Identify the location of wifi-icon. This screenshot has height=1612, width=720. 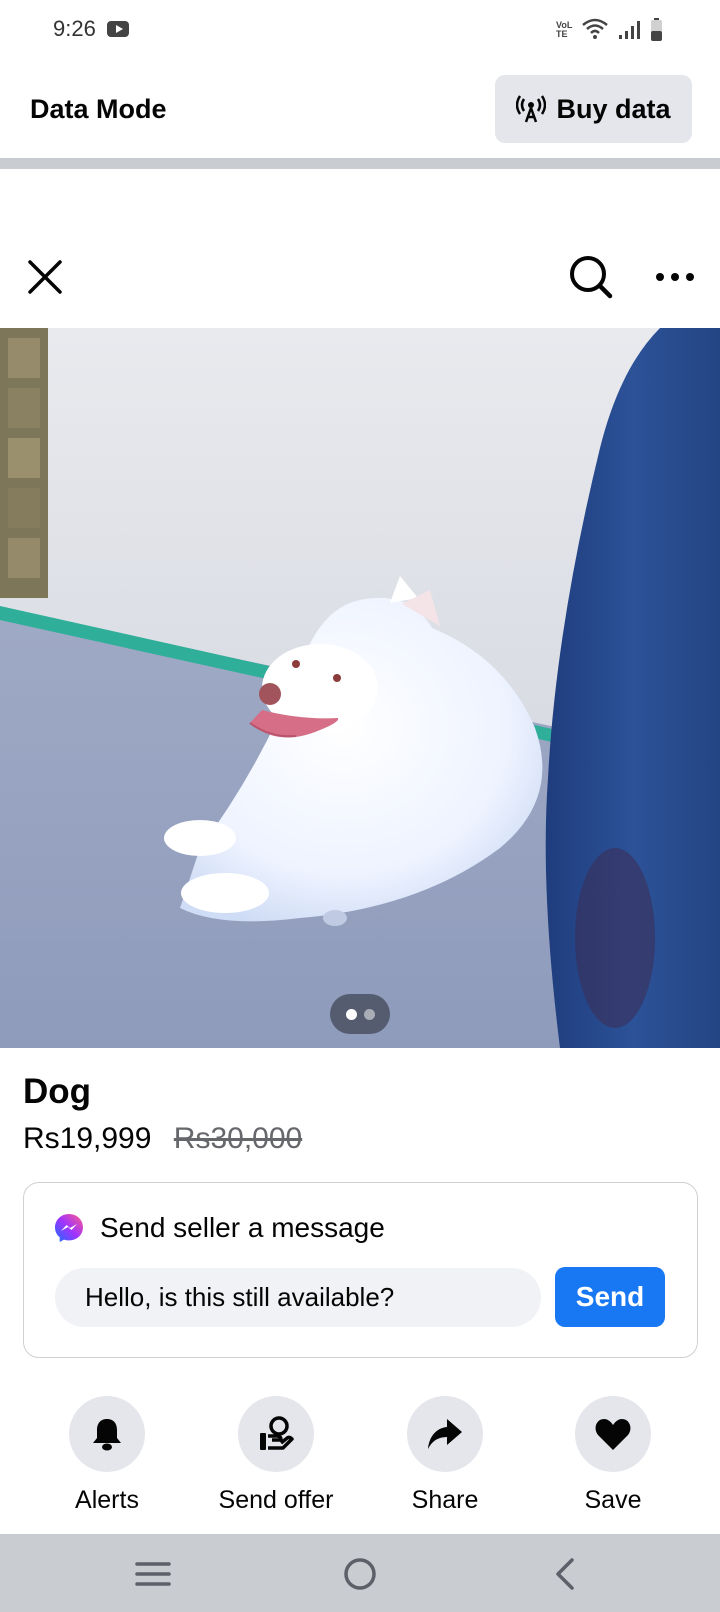
(595, 28).